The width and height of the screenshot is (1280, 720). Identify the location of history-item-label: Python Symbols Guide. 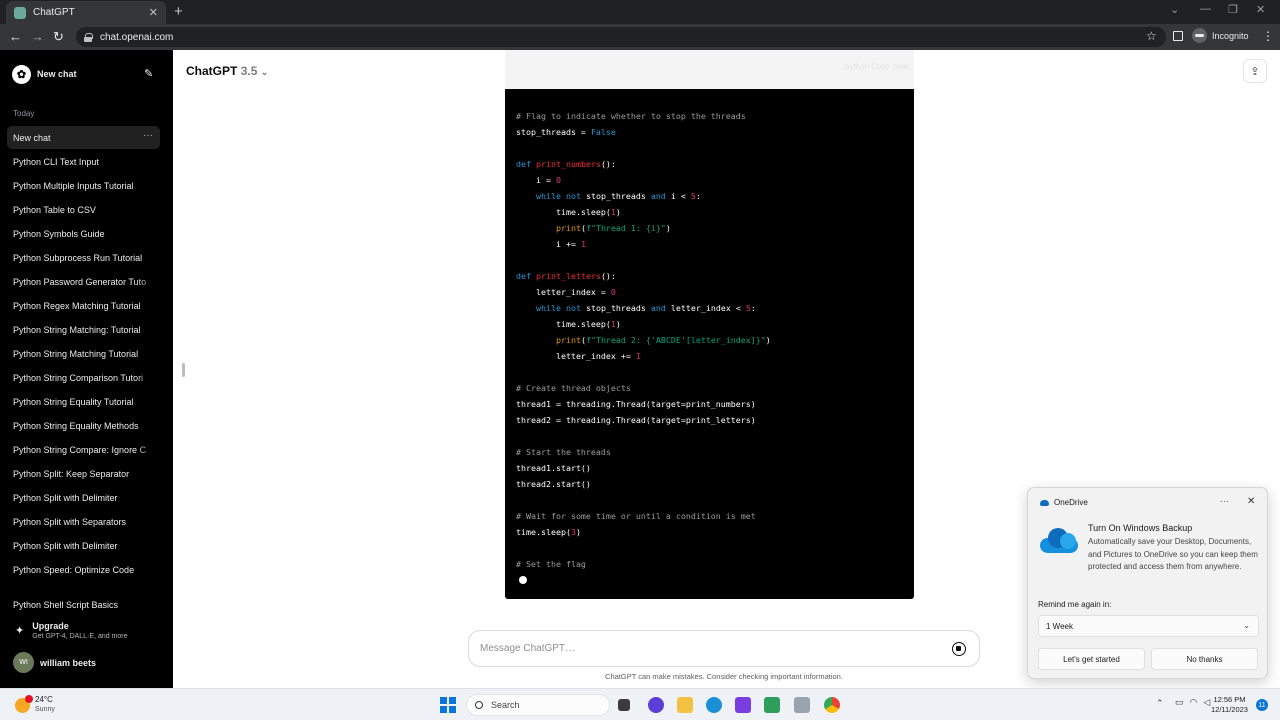
(59, 233).